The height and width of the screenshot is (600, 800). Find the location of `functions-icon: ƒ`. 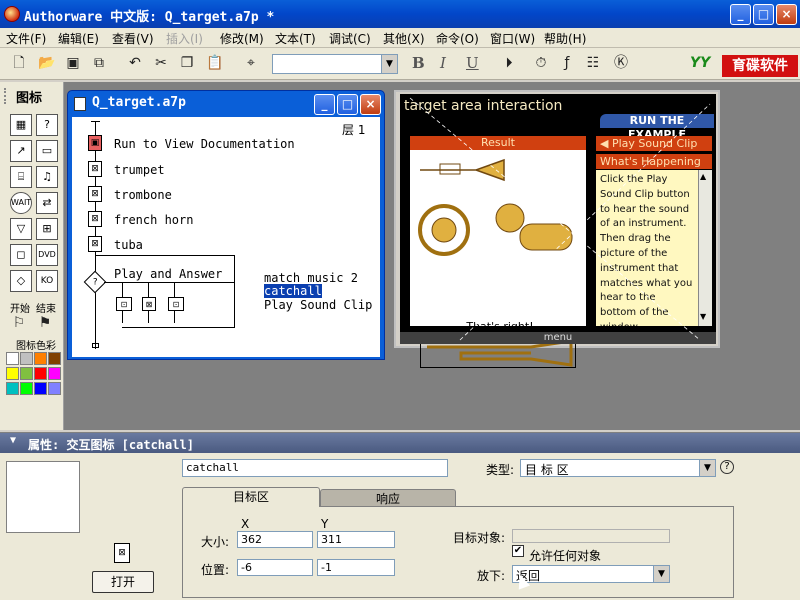

functions-icon: ƒ is located at coordinates (567, 63).